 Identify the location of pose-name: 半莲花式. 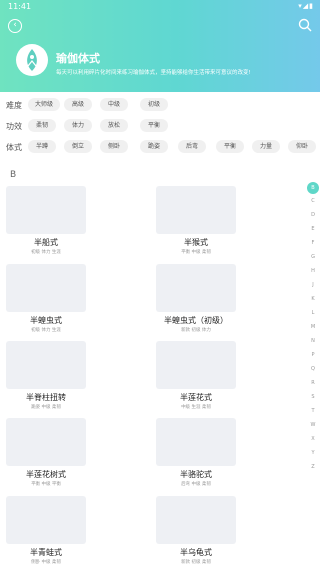
(196, 397).